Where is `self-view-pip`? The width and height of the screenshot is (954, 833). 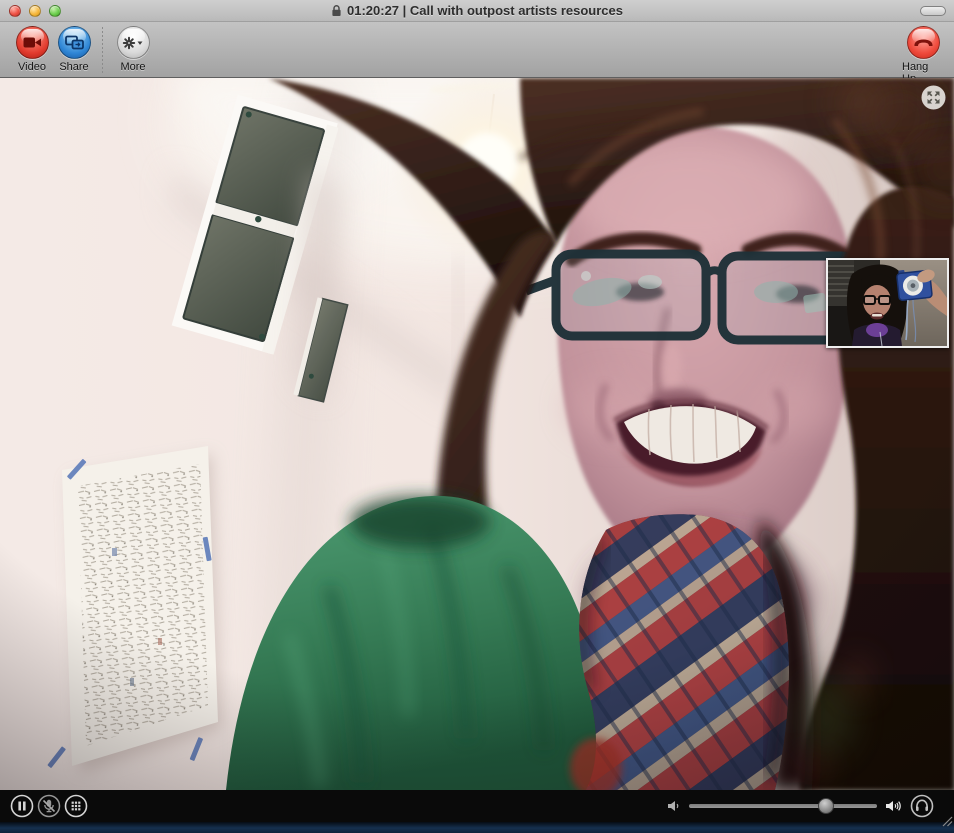
self-view-pip is located at coordinates (887, 303).